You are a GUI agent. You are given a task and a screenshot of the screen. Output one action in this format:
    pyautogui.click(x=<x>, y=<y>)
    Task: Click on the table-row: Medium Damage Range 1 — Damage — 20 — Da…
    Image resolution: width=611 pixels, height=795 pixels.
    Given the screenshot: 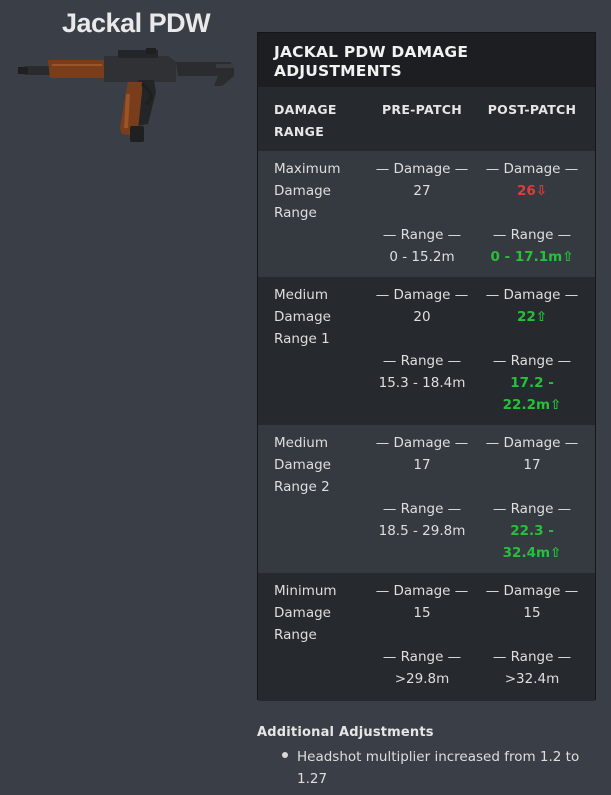 What is the action you would take?
    pyautogui.click(x=426, y=351)
    